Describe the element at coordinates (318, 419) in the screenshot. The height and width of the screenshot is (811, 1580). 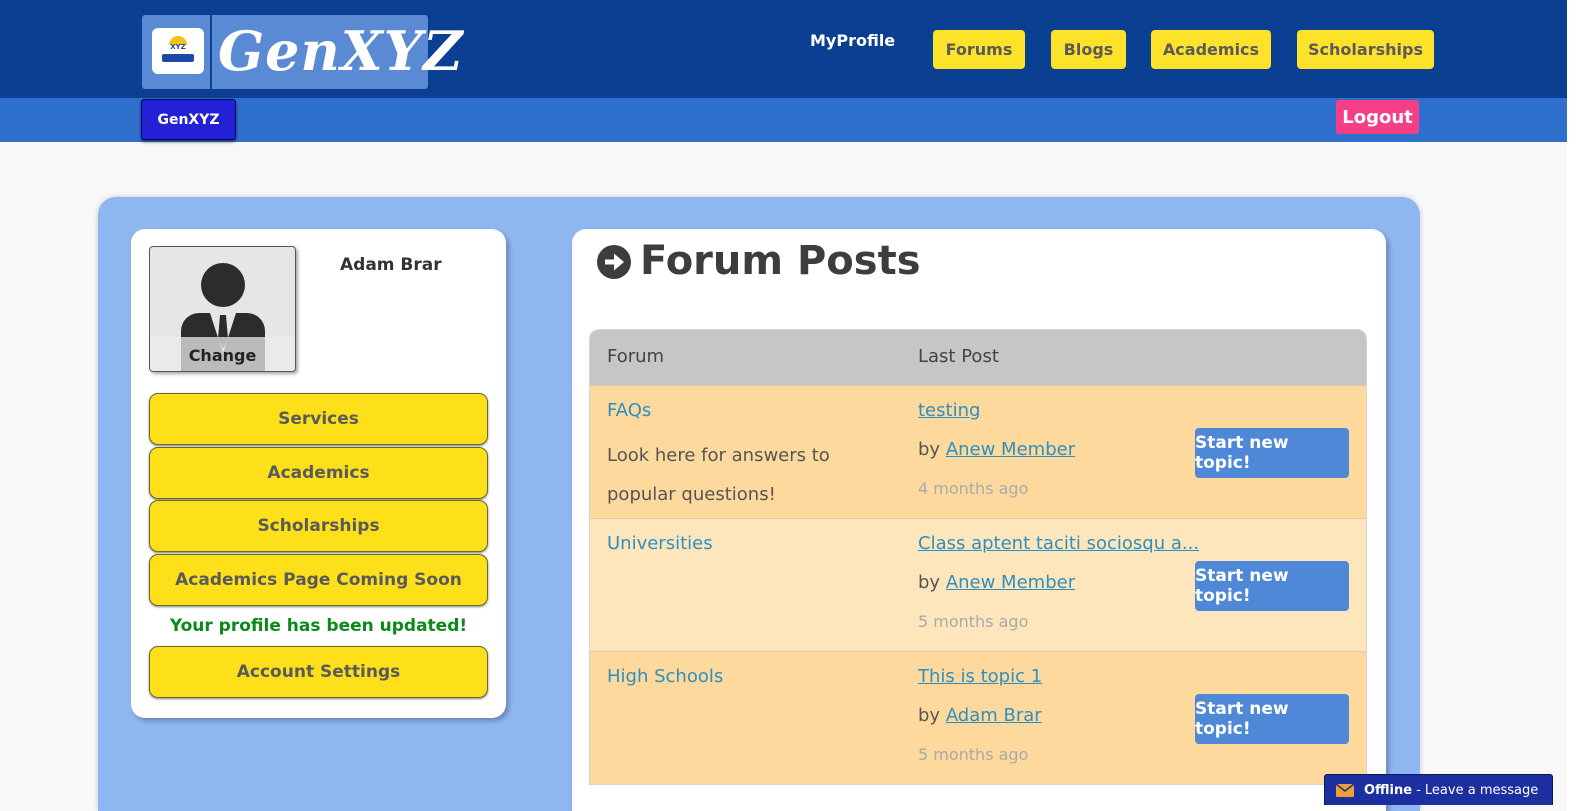
I see `services-button: Services` at that location.